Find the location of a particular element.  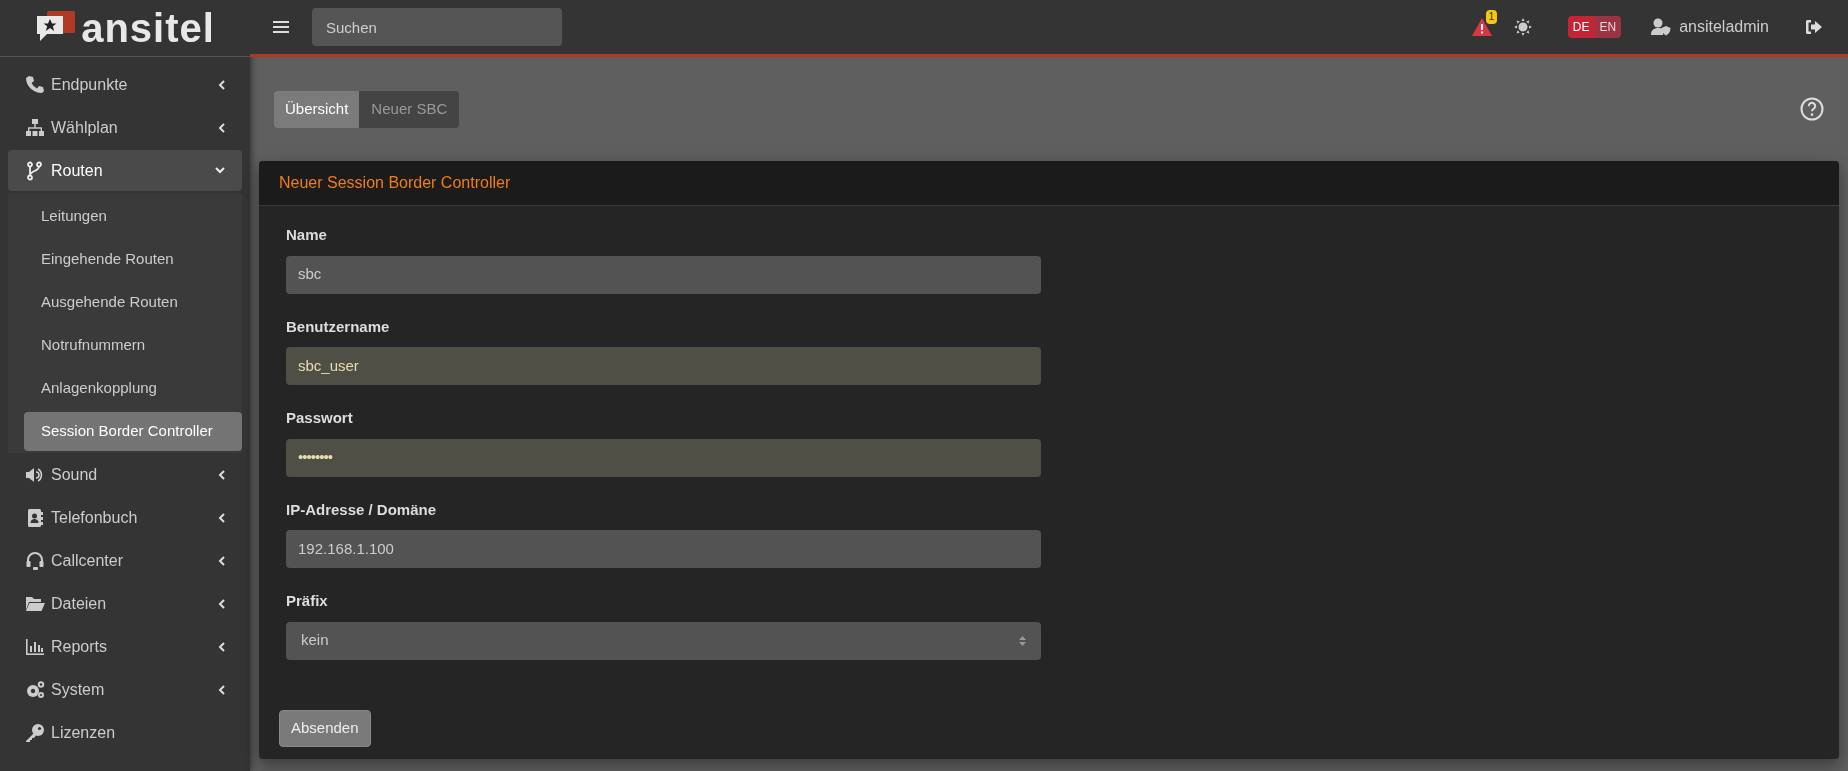

submenu-item: Session Border Controller is located at coordinates (133, 431).